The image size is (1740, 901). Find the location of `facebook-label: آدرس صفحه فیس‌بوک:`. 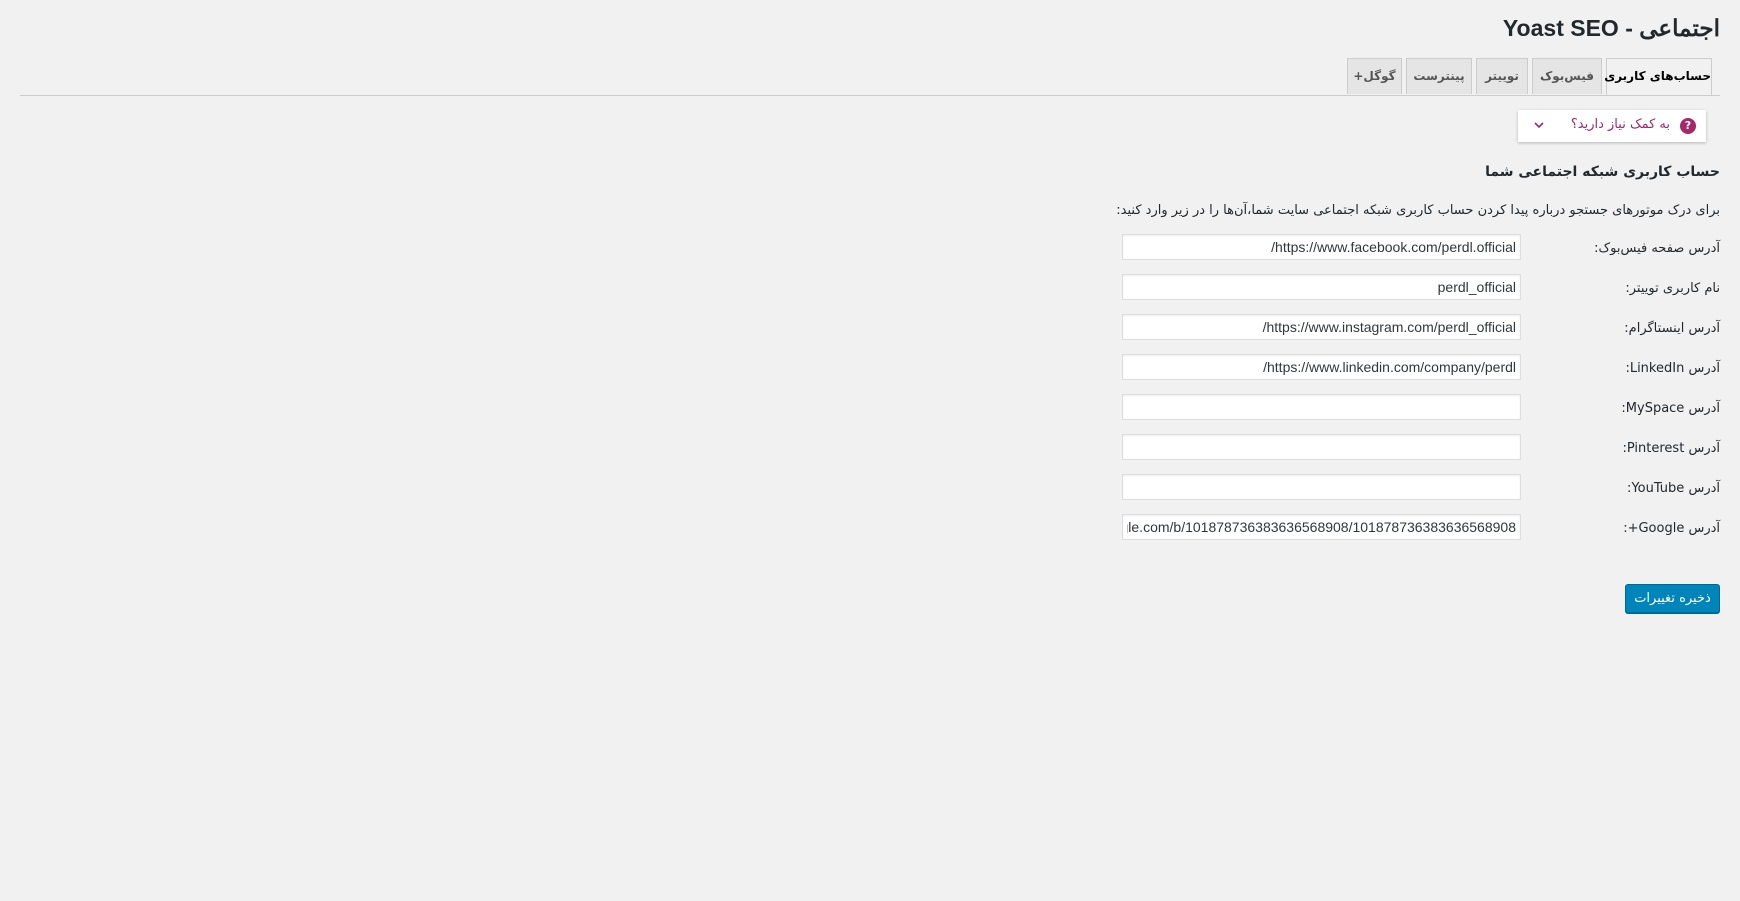

facebook-label: آدرس صفحه فیس‌بوک: is located at coordinates (1657, 248).